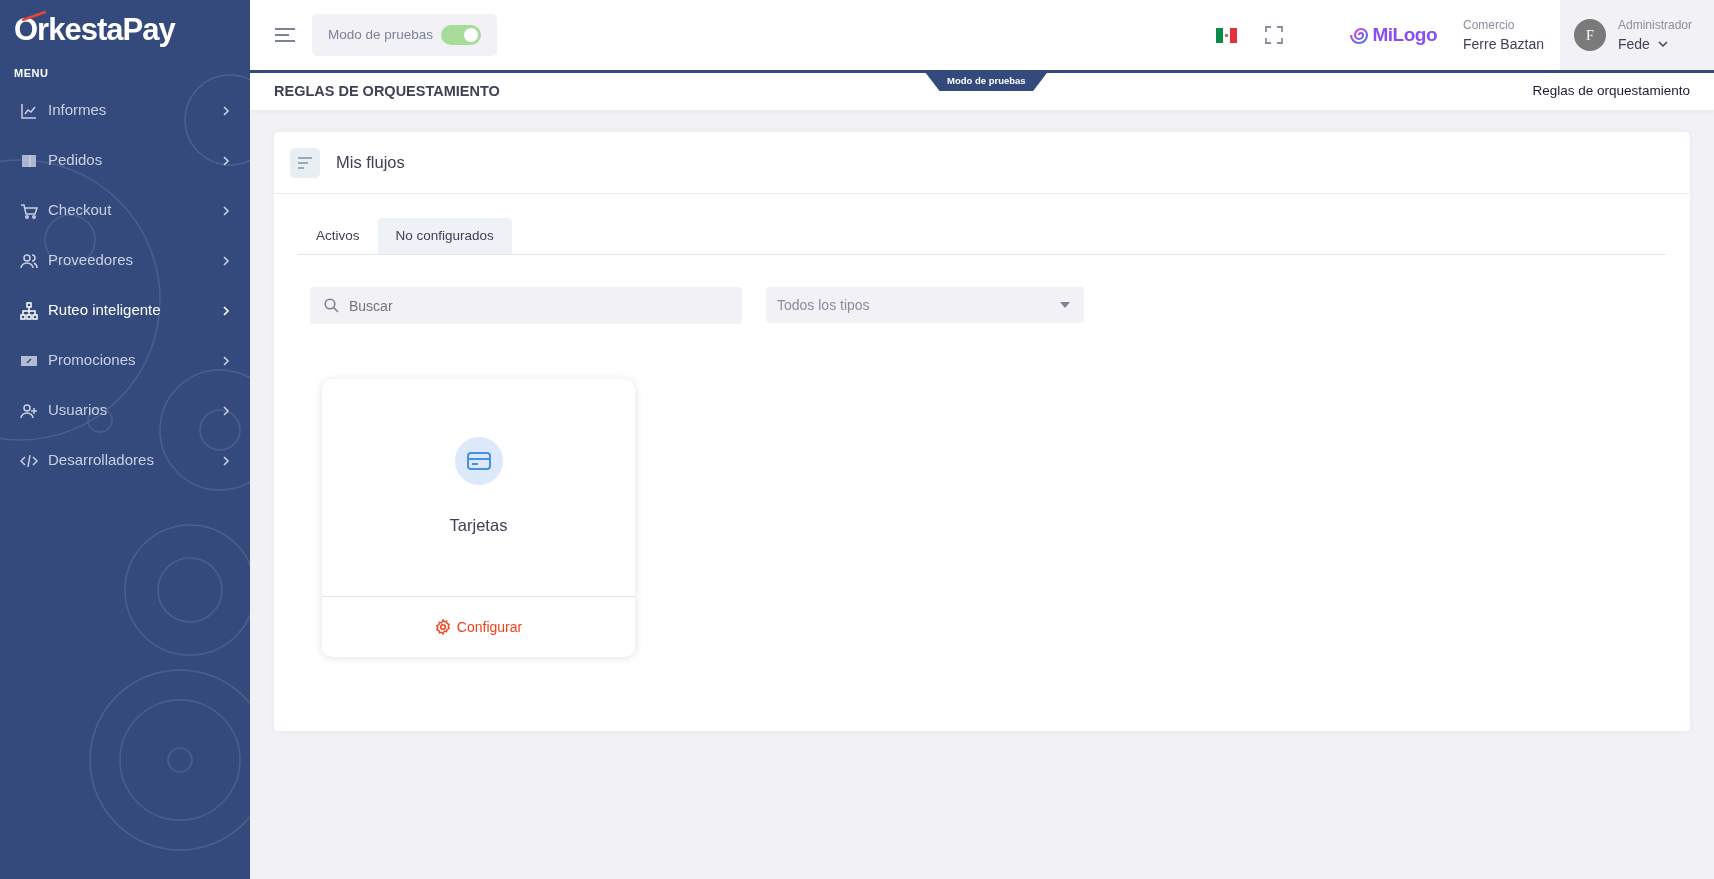 This screenshot has height=879, width=1714. Describe the element at coordinates (338, 236) in the screenshot. I see `tab: Activos` at that location.